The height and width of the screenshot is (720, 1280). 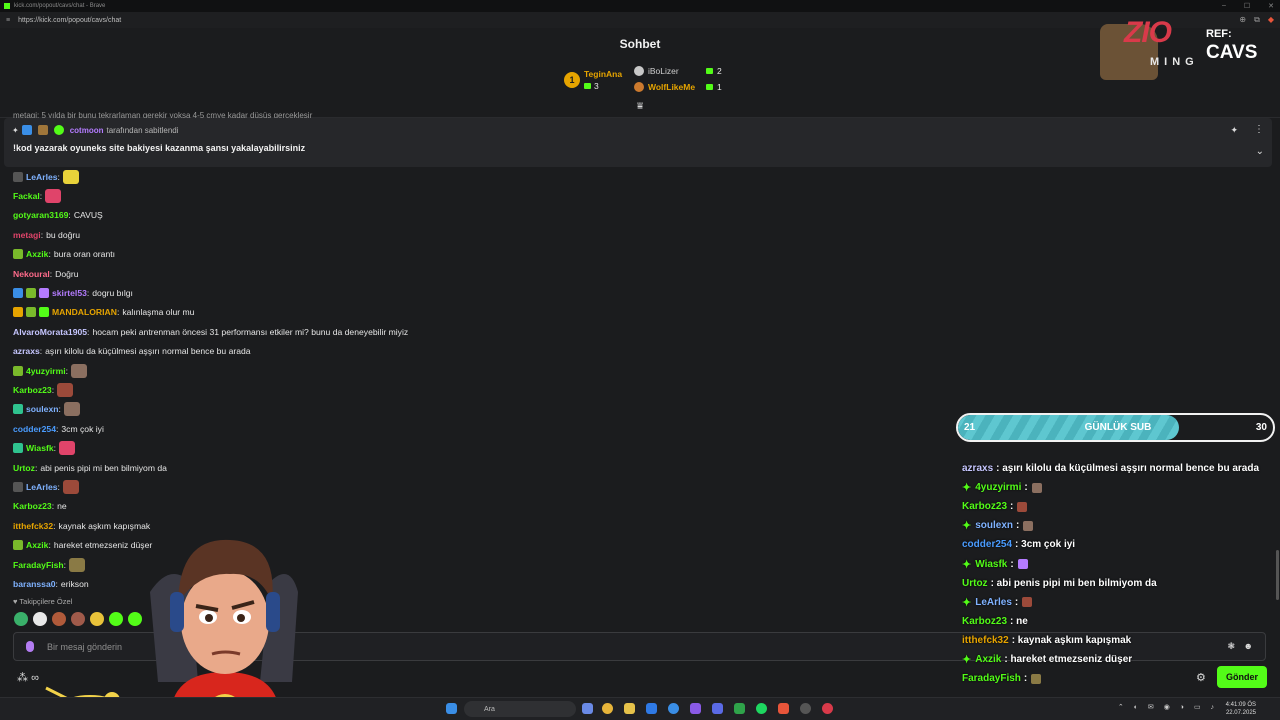 I want to click on obs-icon, so click(x=805, y=708).